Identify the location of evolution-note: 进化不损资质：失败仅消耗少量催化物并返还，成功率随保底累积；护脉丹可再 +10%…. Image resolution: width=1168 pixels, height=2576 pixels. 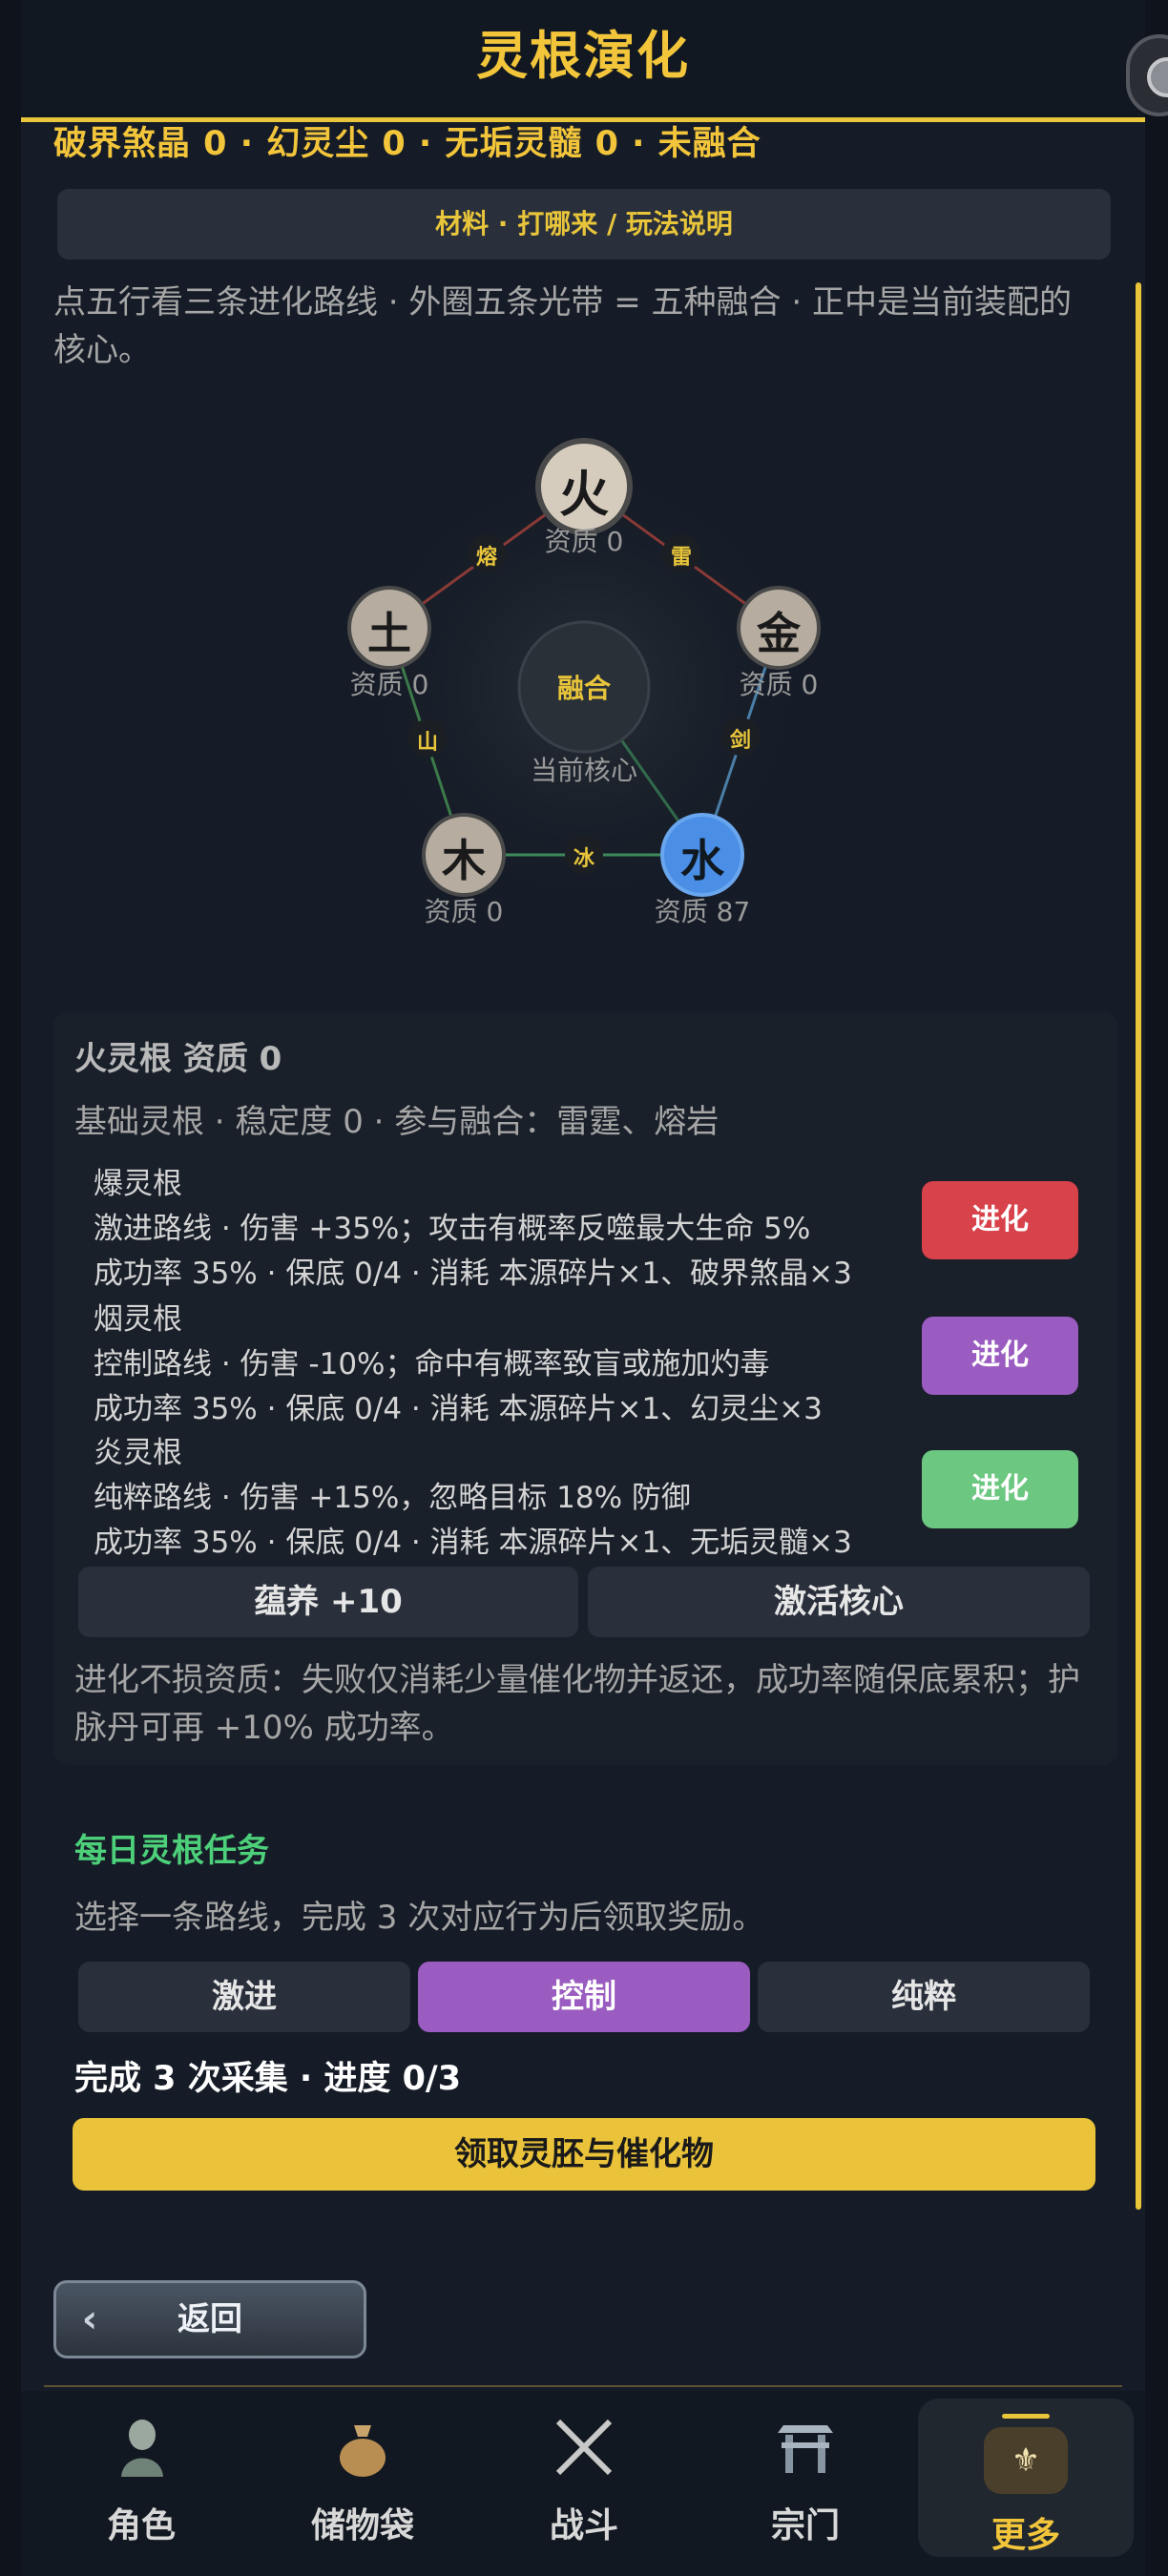
(577, 1704).